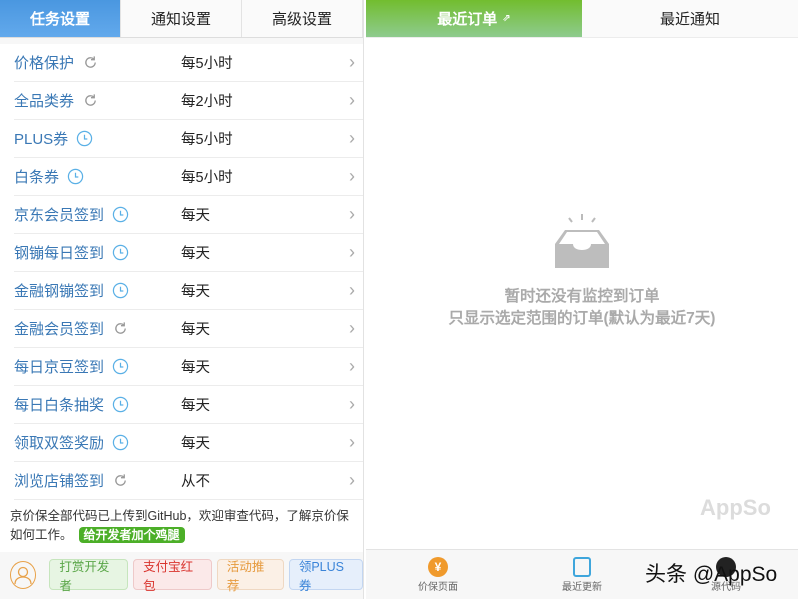 The image size is (798, 599). I want to click on github-icon, so click(726, 567).